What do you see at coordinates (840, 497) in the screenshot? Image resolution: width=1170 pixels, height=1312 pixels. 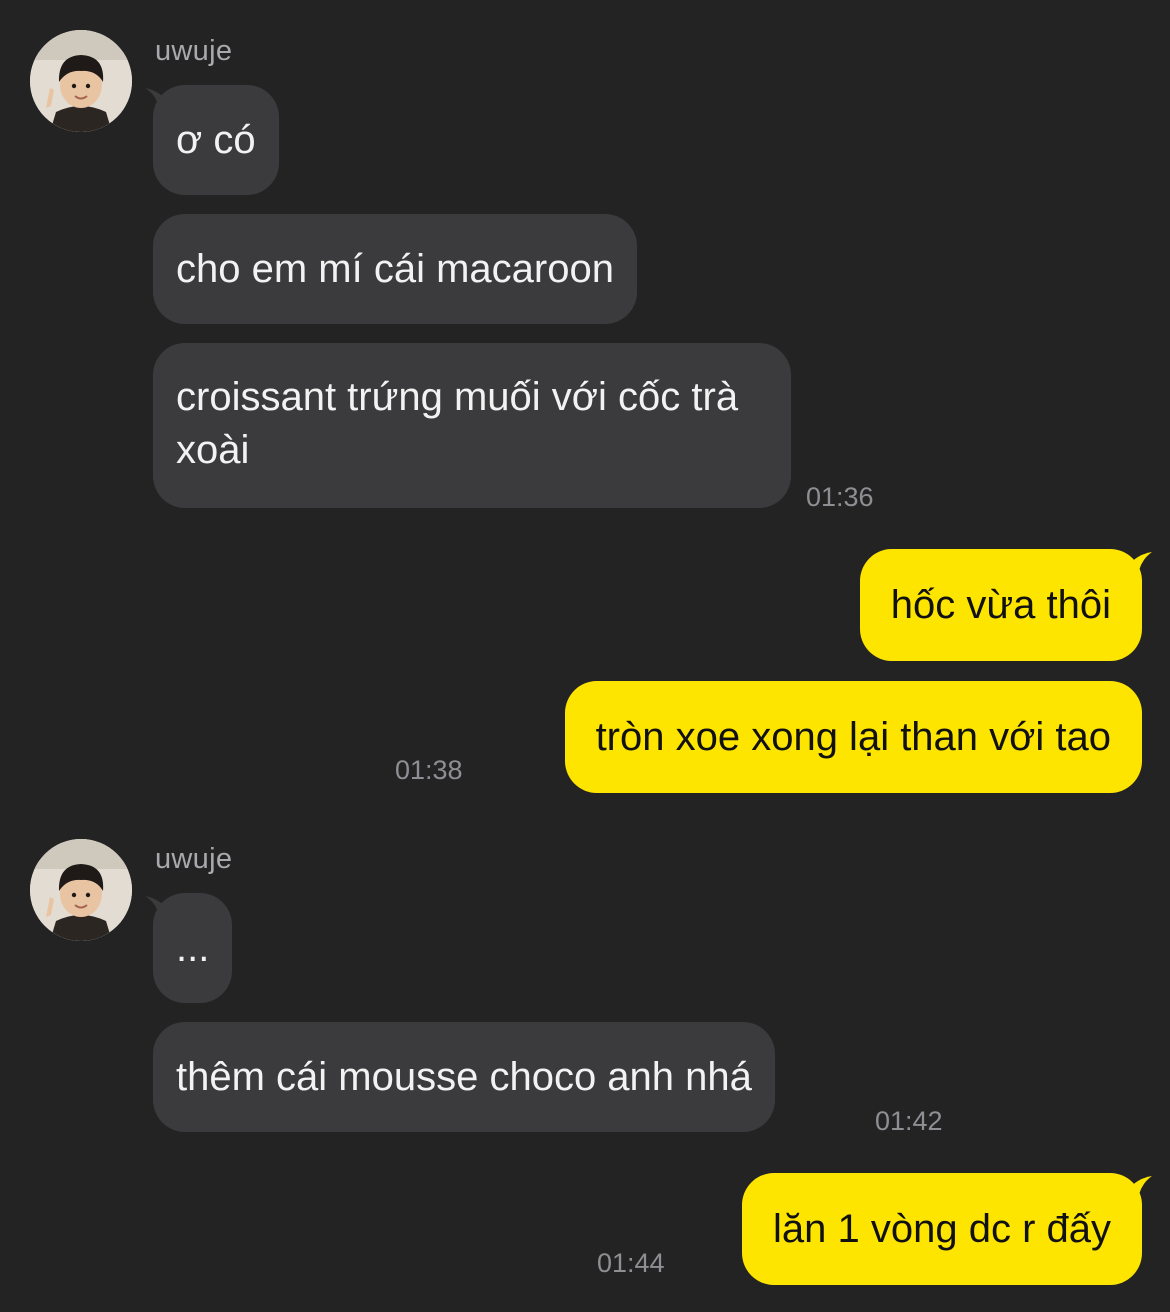 I see `message-timestamp: 01:36` at bounding box center [840, 497].